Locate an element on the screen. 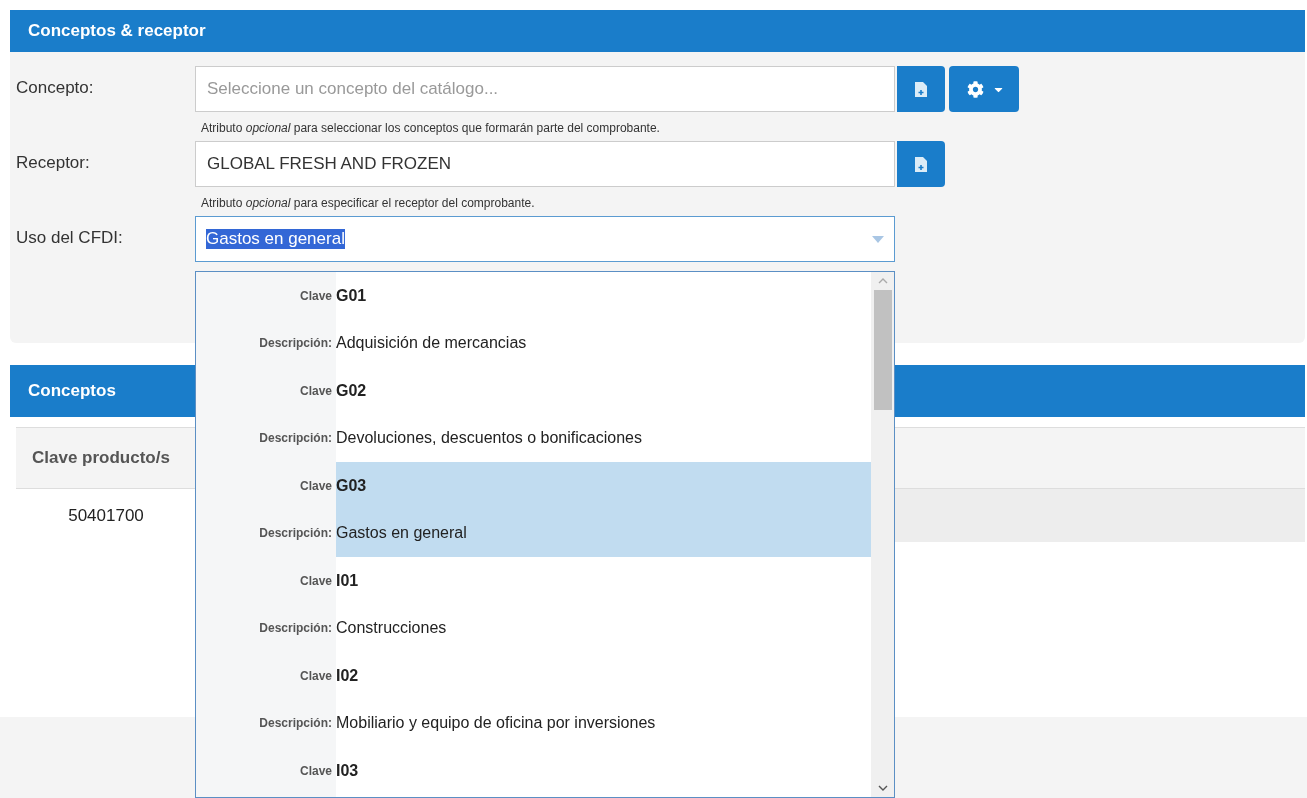 The width and height of the screenshot is (1307, 798). help-text: Atributo opcional para seleccionar los conceptos que formarán parte del comprobante. is located at coordinates (431, 128).